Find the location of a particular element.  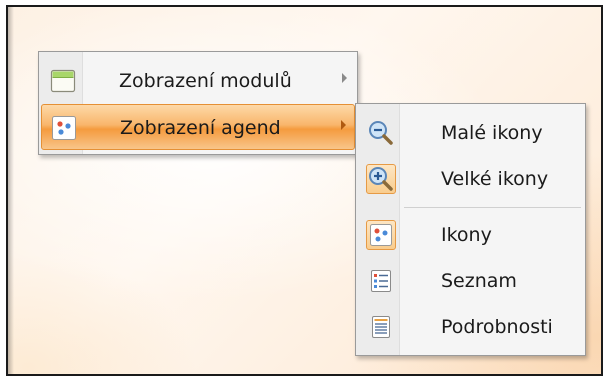

submenu-item-seznam: Seznam is located at coordinates (470, 281).